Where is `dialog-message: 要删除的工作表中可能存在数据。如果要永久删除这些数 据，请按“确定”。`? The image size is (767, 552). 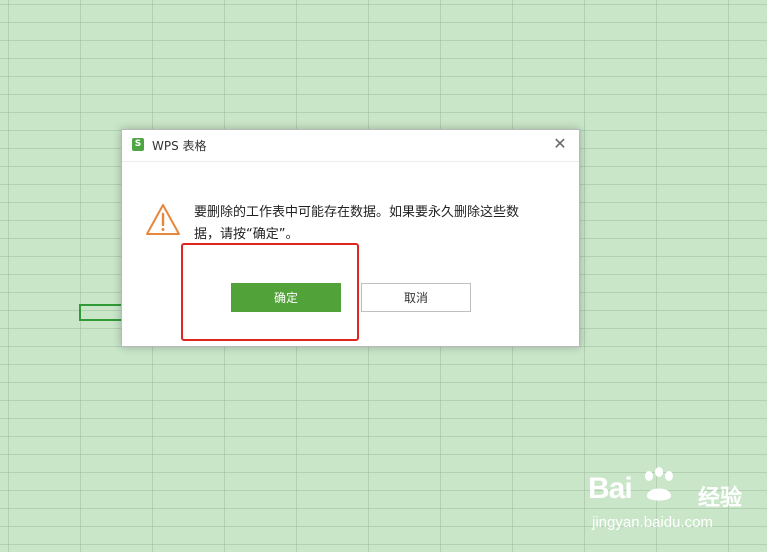 dialog-message: 要删除的工作表中可能存在数据。如果要永久删除这些数 据，请按“确定”。 is located at coordinates (374, 224).